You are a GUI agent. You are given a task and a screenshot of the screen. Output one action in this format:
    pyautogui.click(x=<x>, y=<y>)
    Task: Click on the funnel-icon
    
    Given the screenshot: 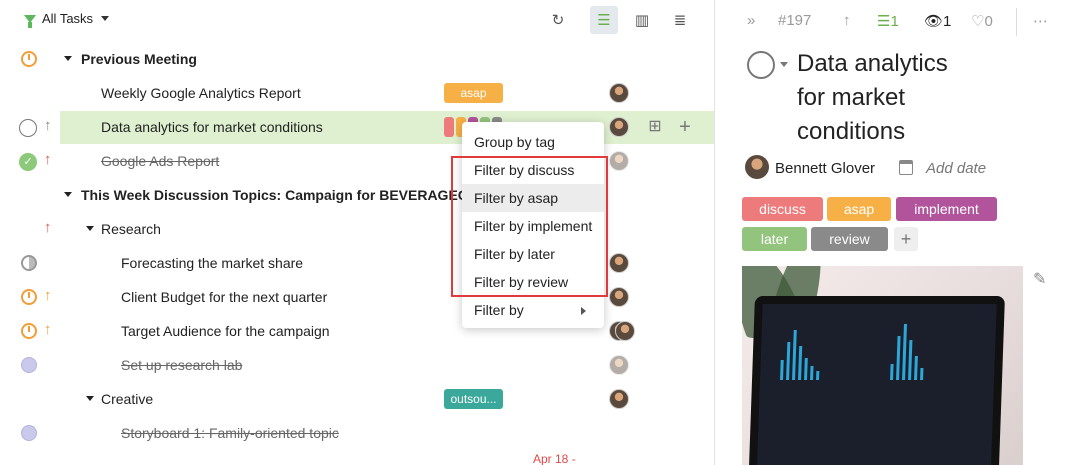 What is the action you would take?
    pyautogui.click(x=30, y=21)
    